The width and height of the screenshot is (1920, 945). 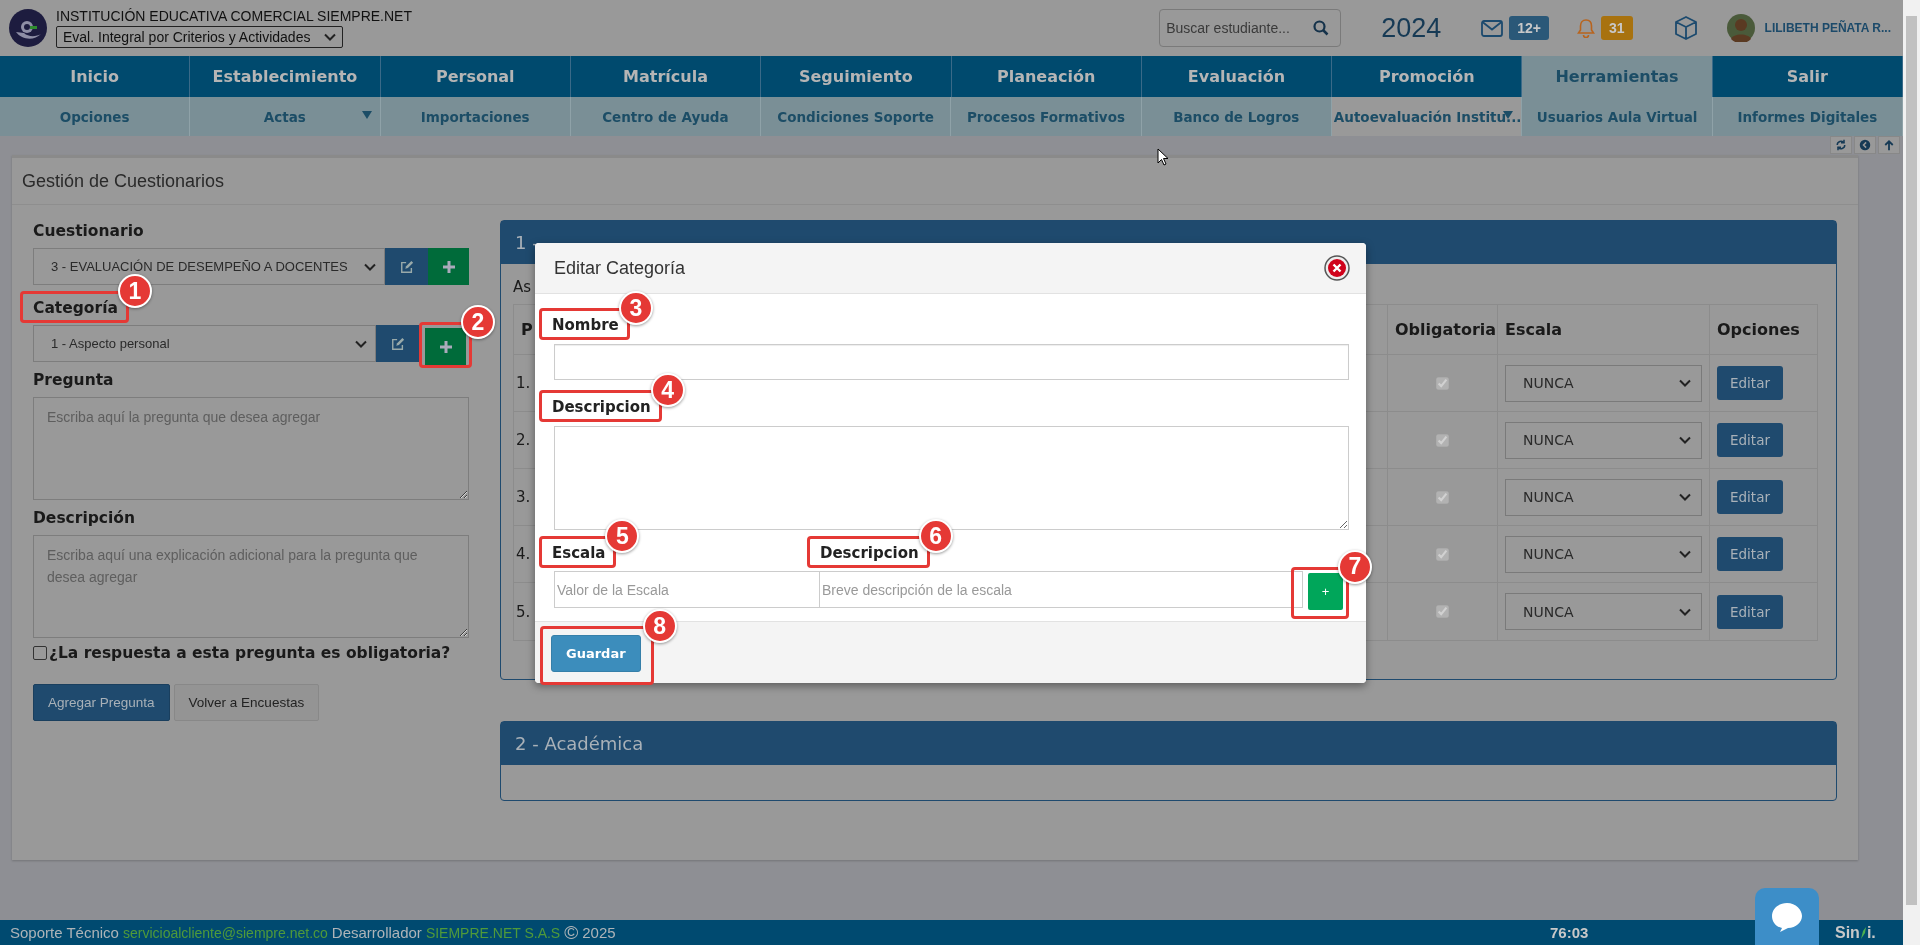 What do you see at coordinates (478, 322) in the screenshot?
I see `callout-number: 2` at bounding box center [478, 322].